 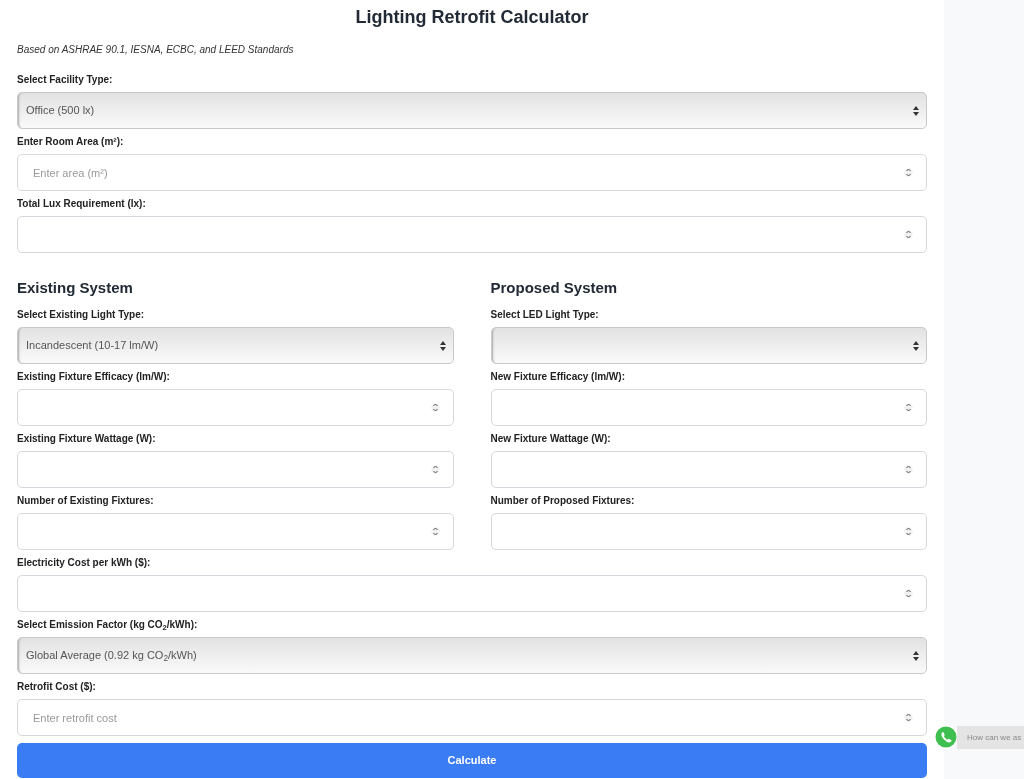 I want to click on field-label: Existing Fixture Wattage (W):, so click(x=87, y=439).